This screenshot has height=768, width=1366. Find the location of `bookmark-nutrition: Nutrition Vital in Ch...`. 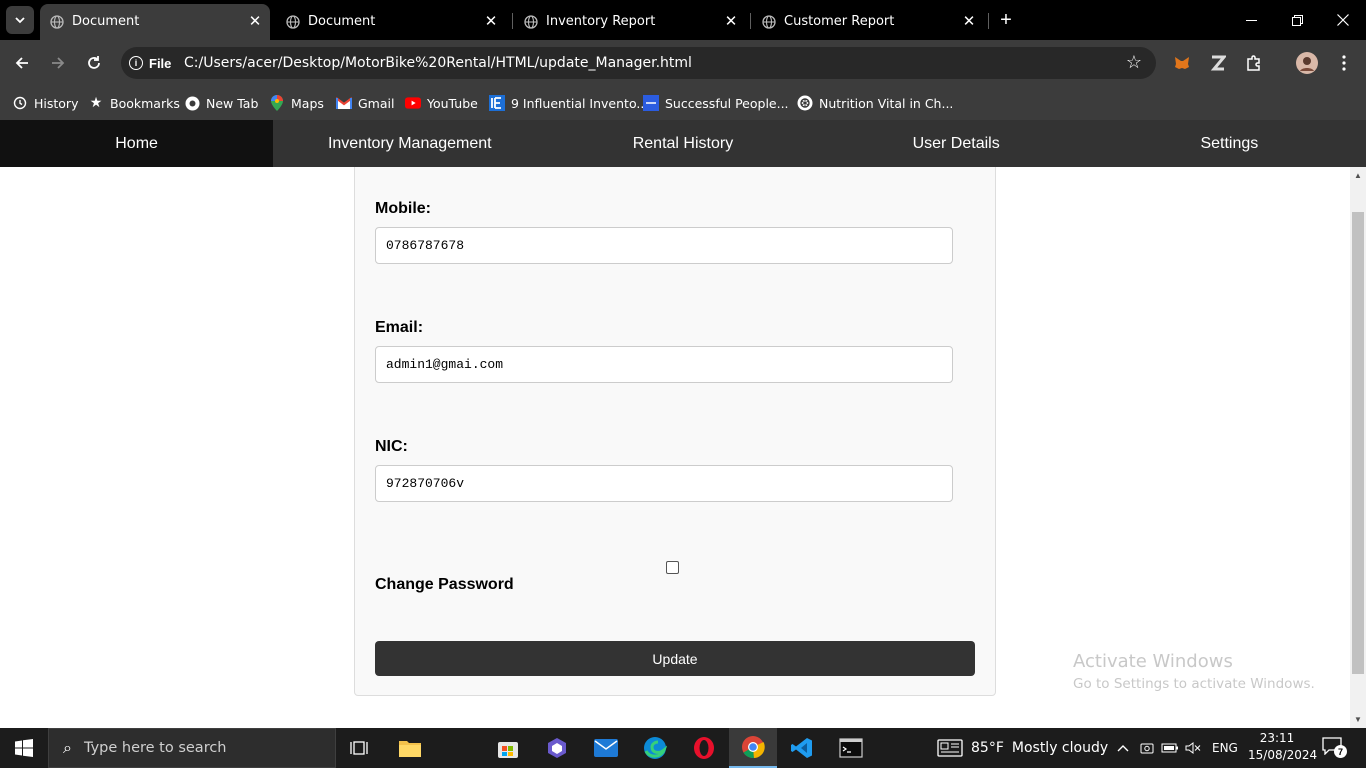

bookmark-nutrition: Nutrition Vital in Ch... is located at coordinates (875, 103).